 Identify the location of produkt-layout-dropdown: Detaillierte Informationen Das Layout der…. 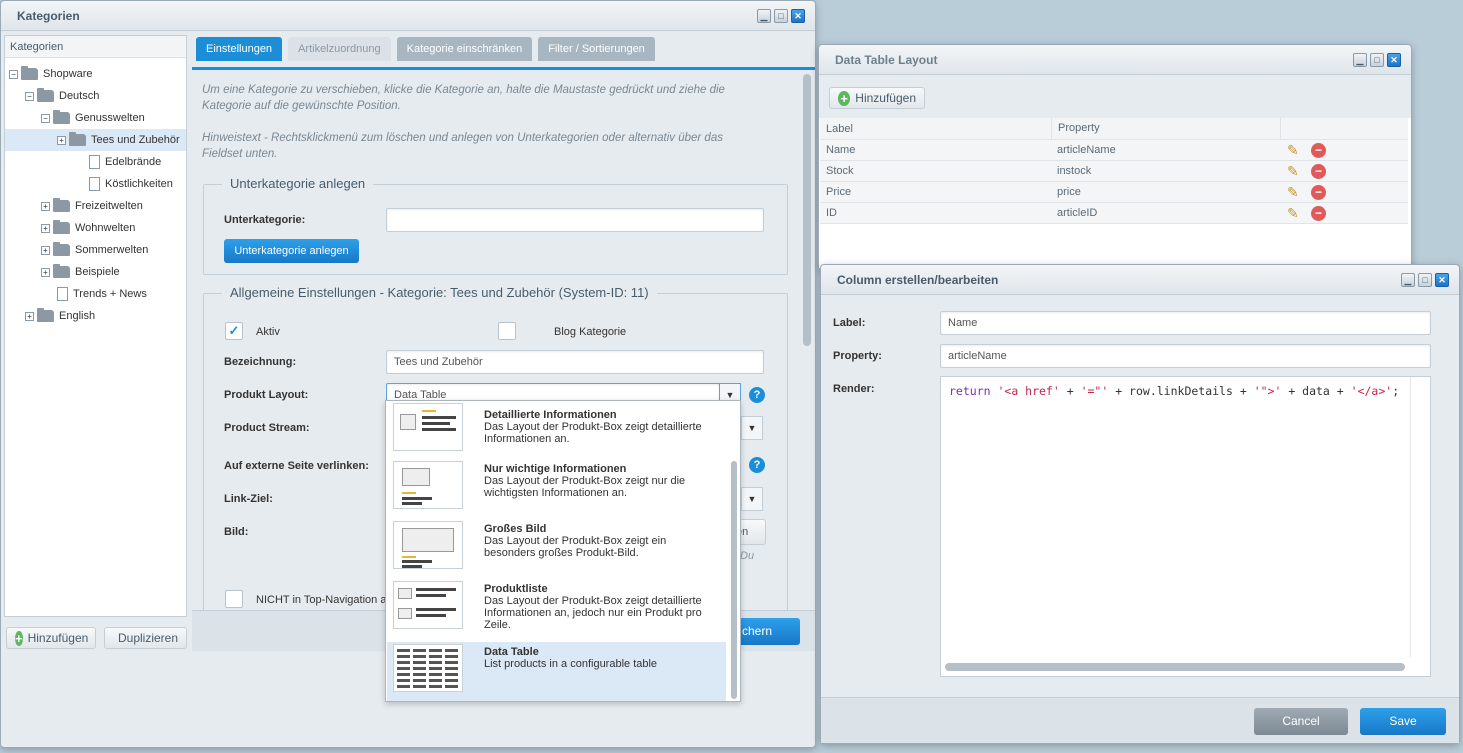
(563, 551).